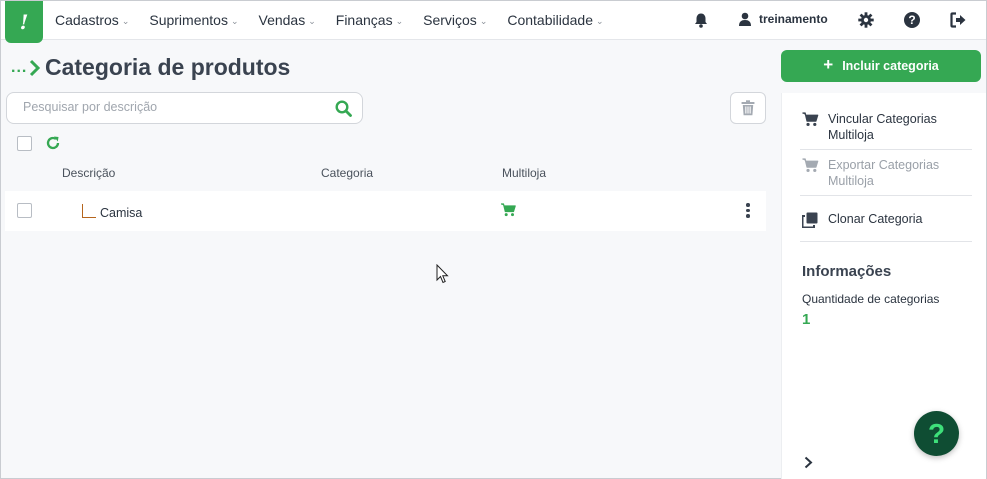 The image size is (987, 479). What do you see at coordinates (88, 173) in the screenshot?
I see `column-header-descricao: Descrição` at bounding box center [88, 173].